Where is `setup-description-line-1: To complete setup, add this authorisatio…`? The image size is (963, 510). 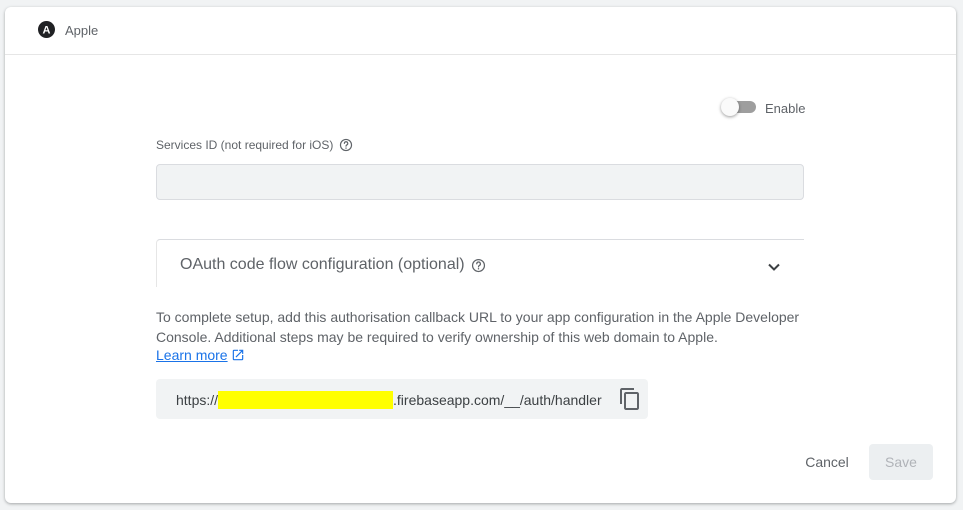
setup-description-line-1: To complete setup, add this authorisatio… is located at coordinates (478, 317).